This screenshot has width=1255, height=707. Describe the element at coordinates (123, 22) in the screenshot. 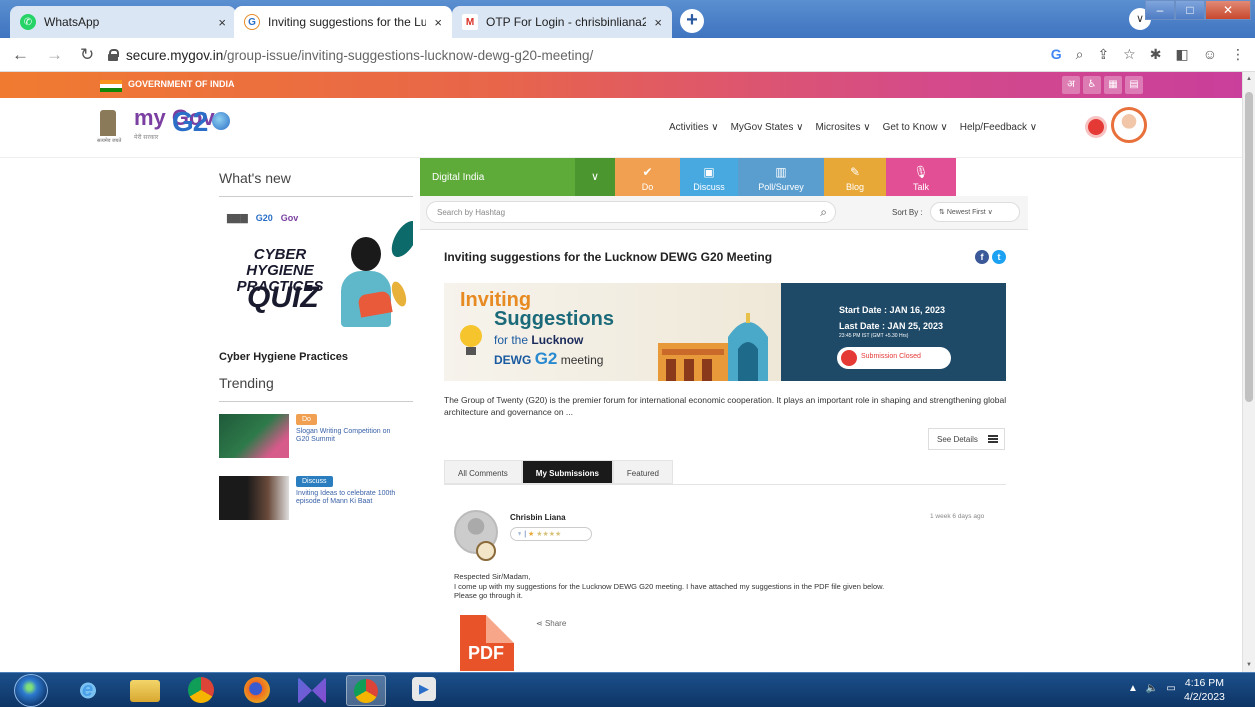

I see `tab-whatsapp: ✆ WhatsApp ×` at that location.